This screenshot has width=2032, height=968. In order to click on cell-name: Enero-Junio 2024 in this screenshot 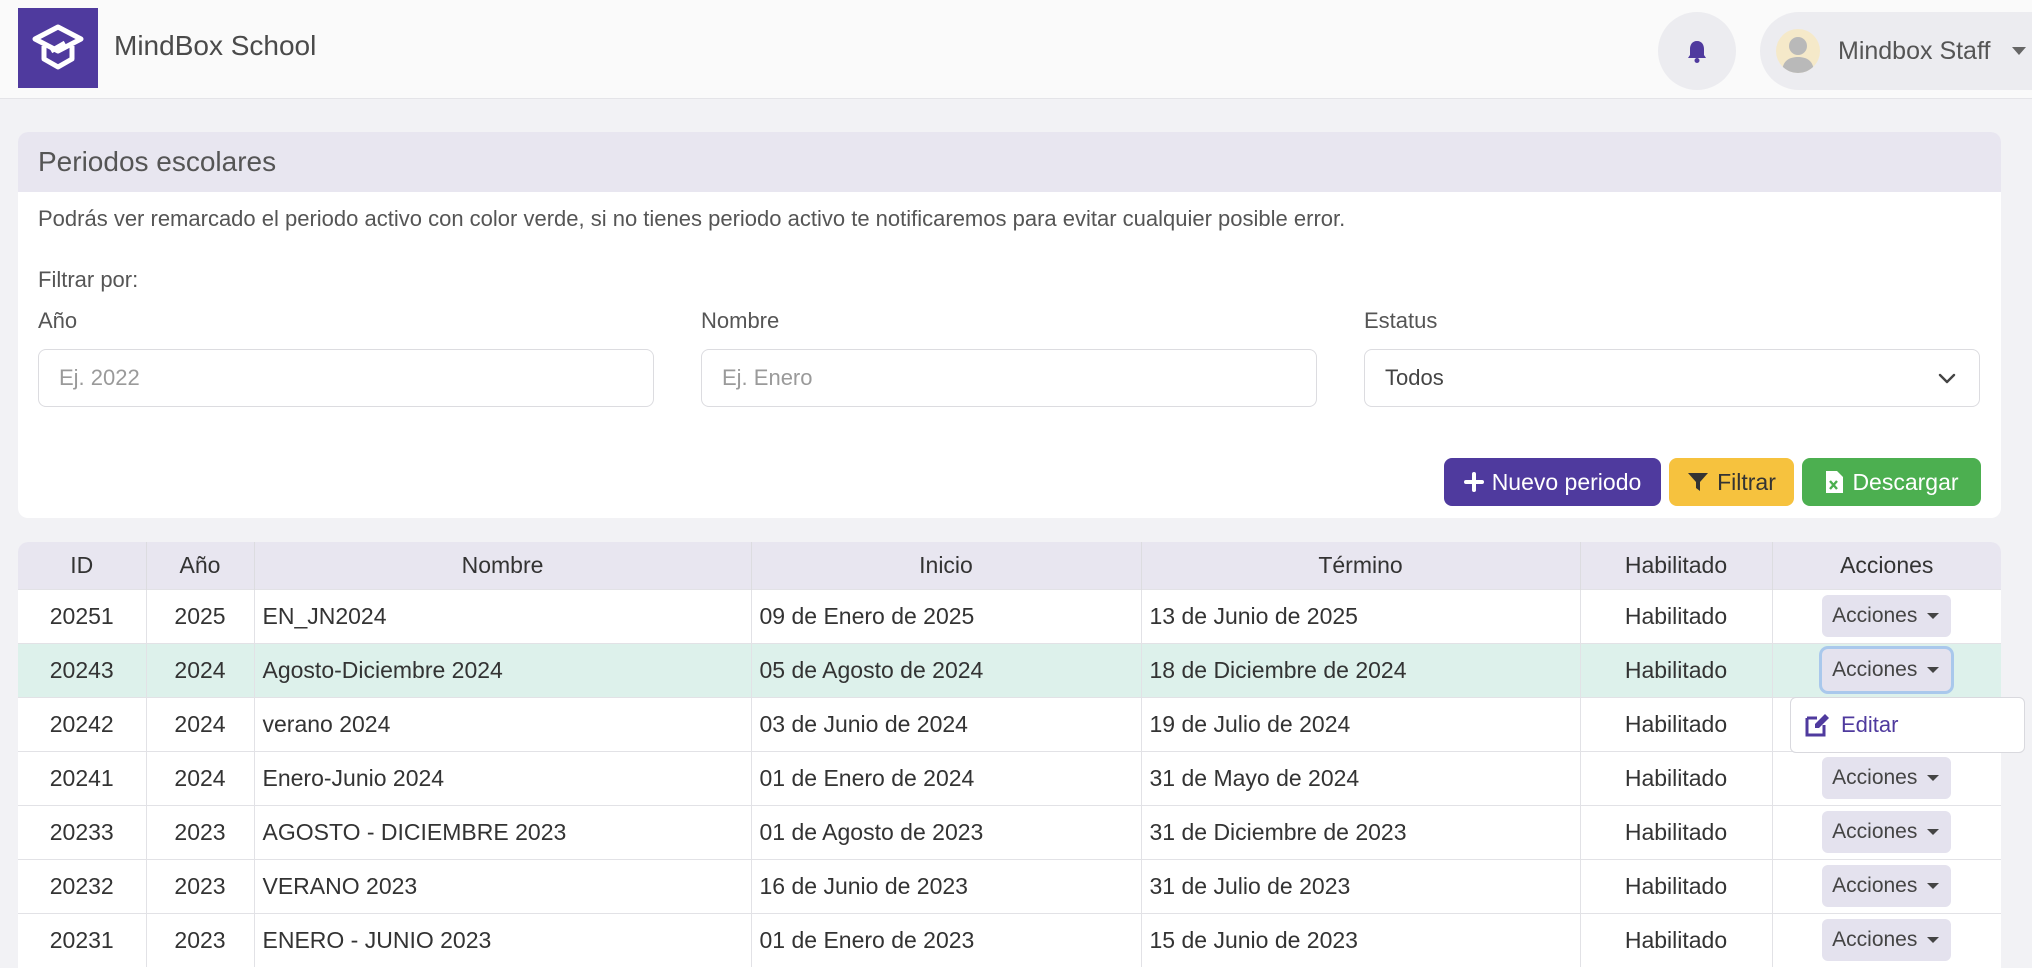, I will do `click(503, 778)`.